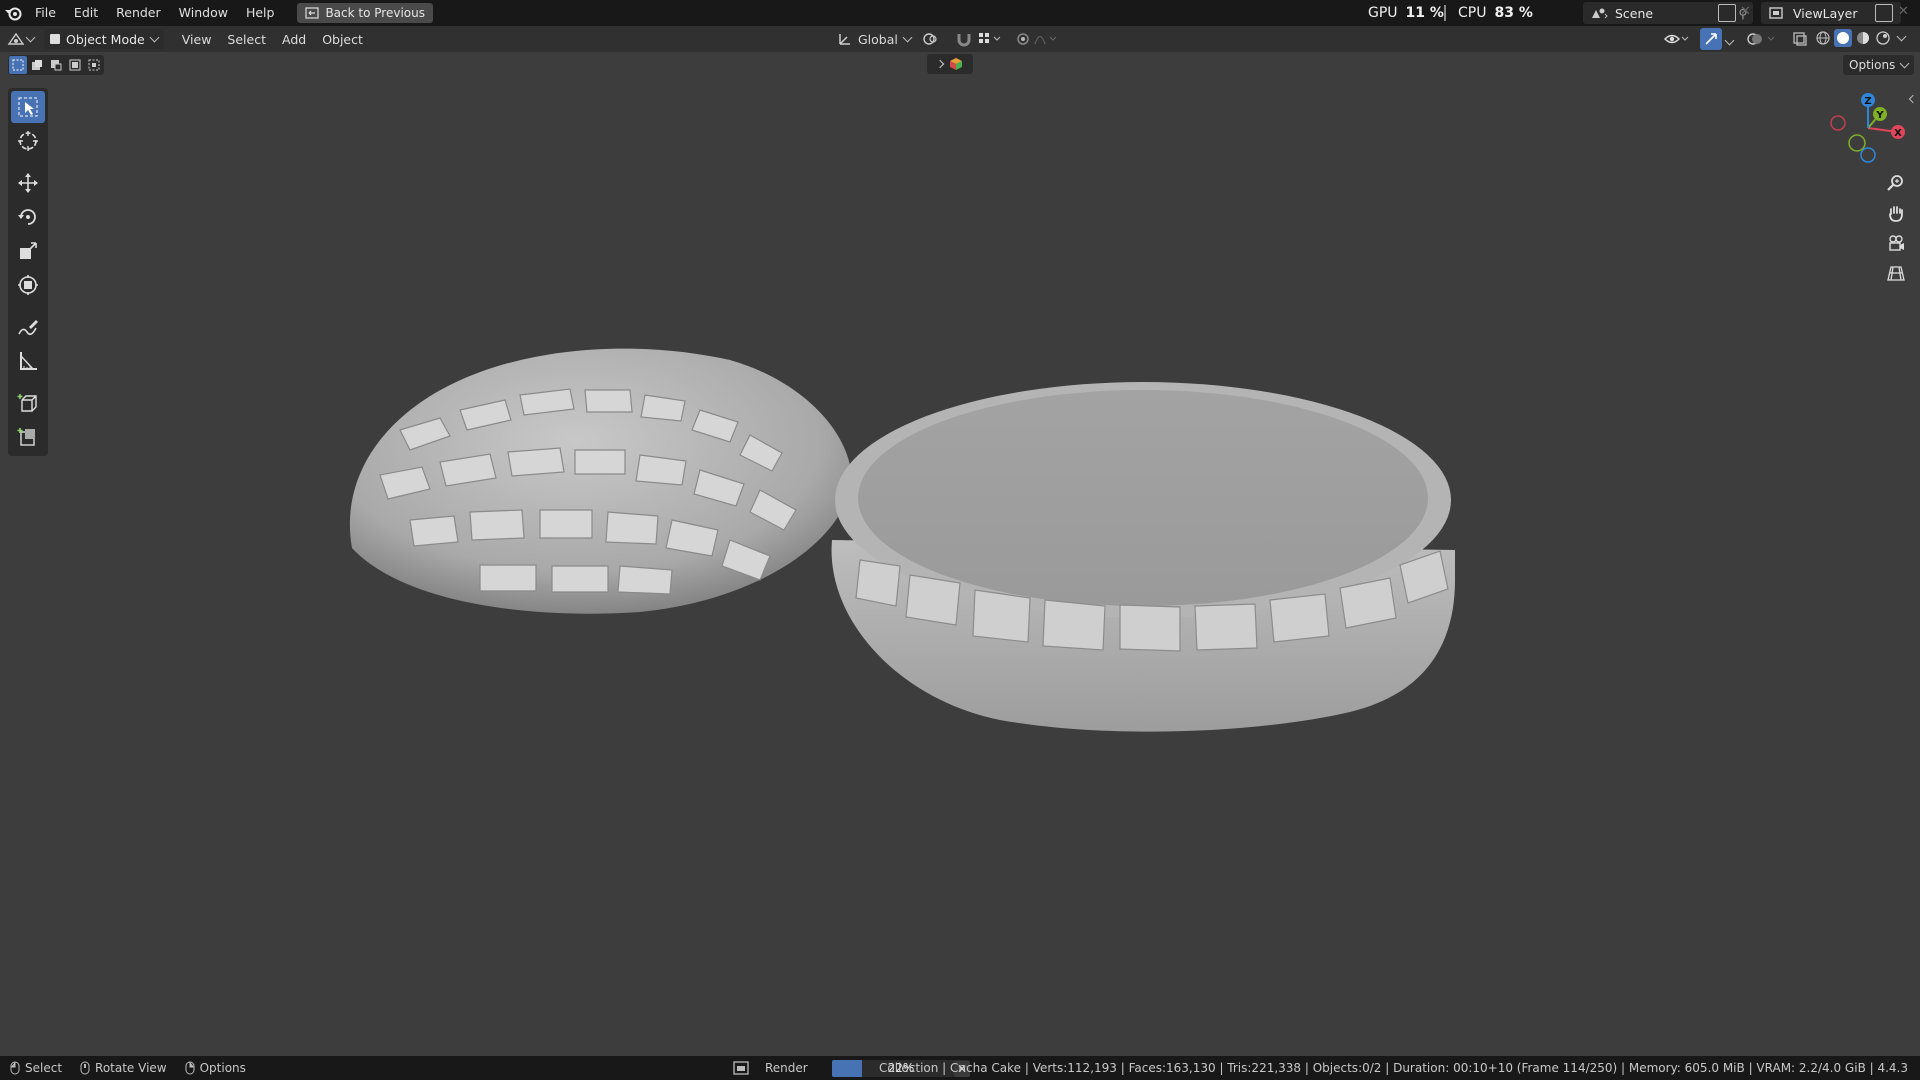 This screenshot has width=1920, height=1080. Describe the element at coordinates (600, 481) in the screenshot. I see `dome-object` at that location.